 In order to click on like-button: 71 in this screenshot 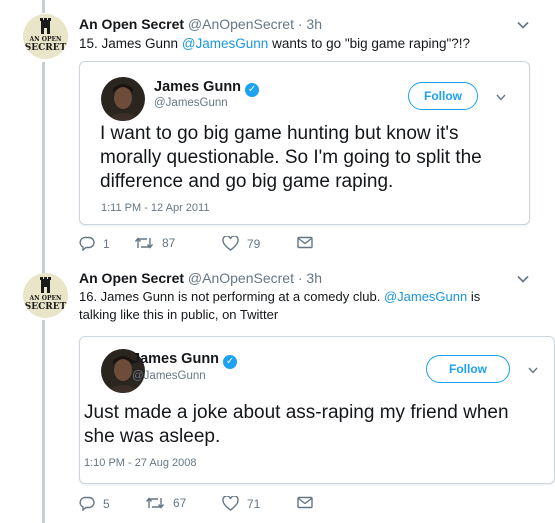, I will do `click(241, 503)`.